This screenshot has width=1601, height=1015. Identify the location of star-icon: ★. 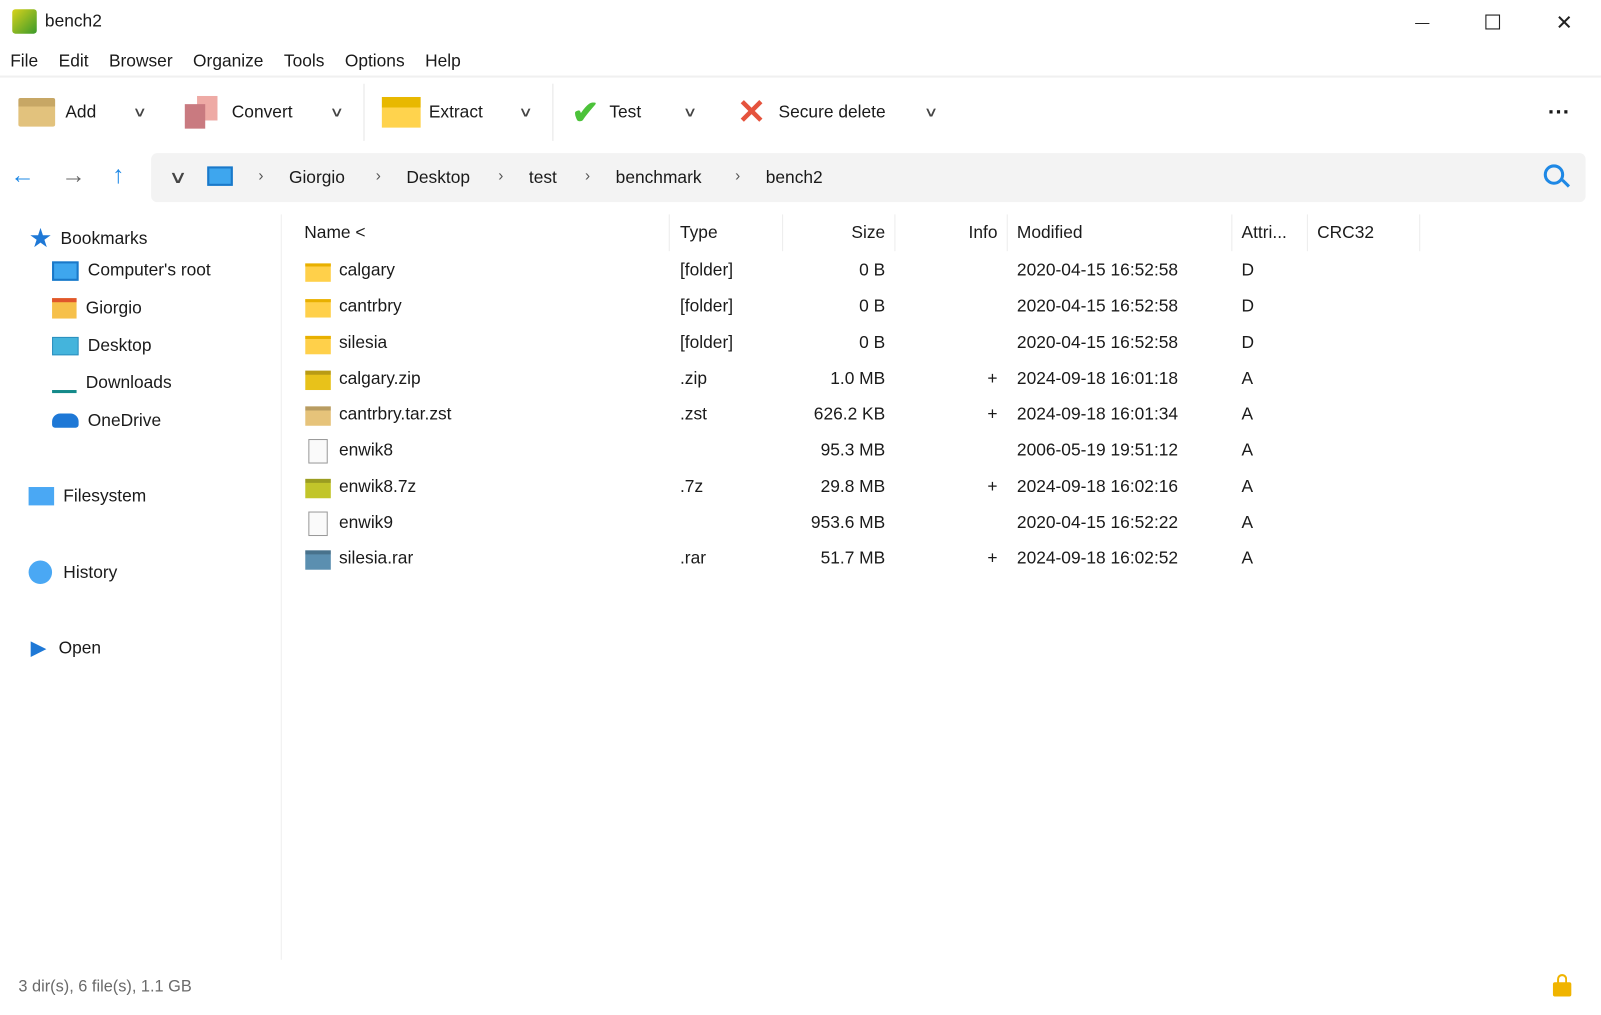
(40, 238).